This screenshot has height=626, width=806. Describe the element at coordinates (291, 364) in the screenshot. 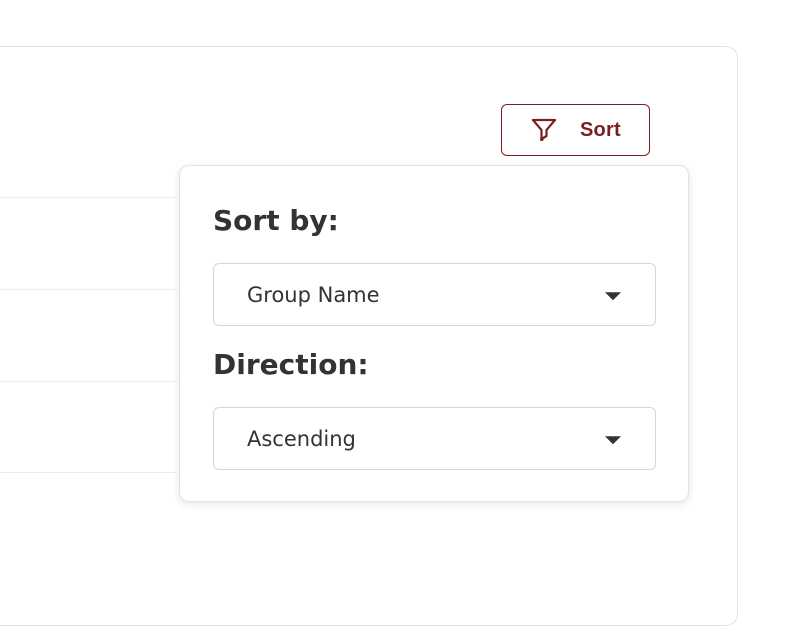

I see `direction-label: Direction:` at that location.